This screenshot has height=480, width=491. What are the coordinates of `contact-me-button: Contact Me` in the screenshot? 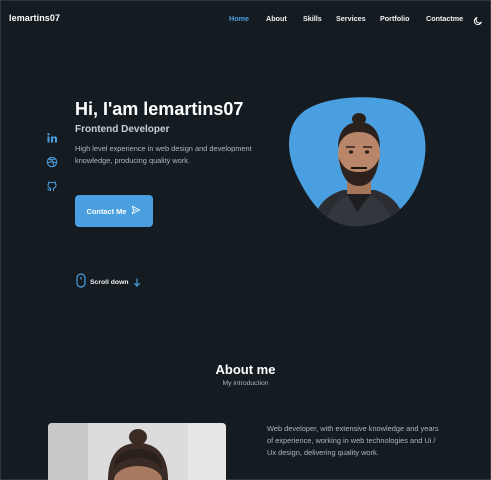 It's located at (114, 211).